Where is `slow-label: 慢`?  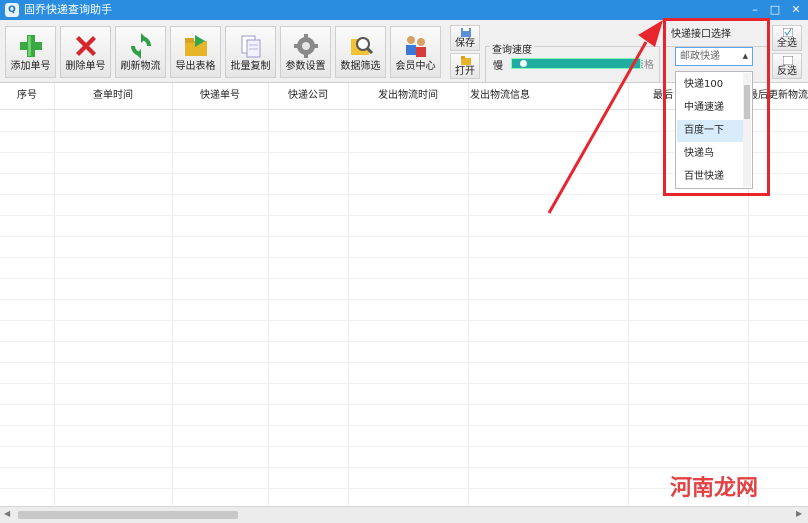 slow-label: 慢 is located at coordinates (498, 66).